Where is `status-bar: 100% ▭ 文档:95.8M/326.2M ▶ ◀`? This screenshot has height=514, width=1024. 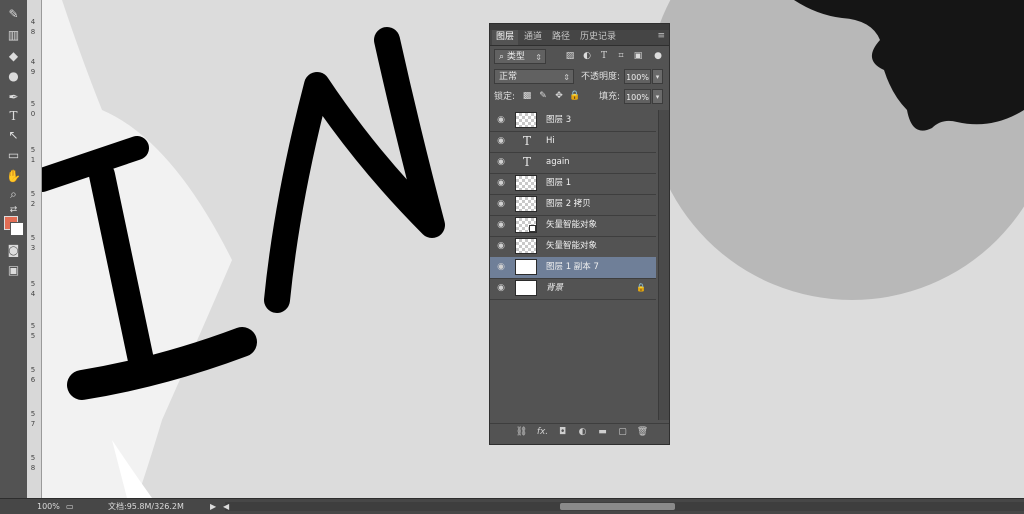 status-bar: 100% ▭ 文档:95.8M/326.2M ▶ ◀ is located at coordinates (512, 506).